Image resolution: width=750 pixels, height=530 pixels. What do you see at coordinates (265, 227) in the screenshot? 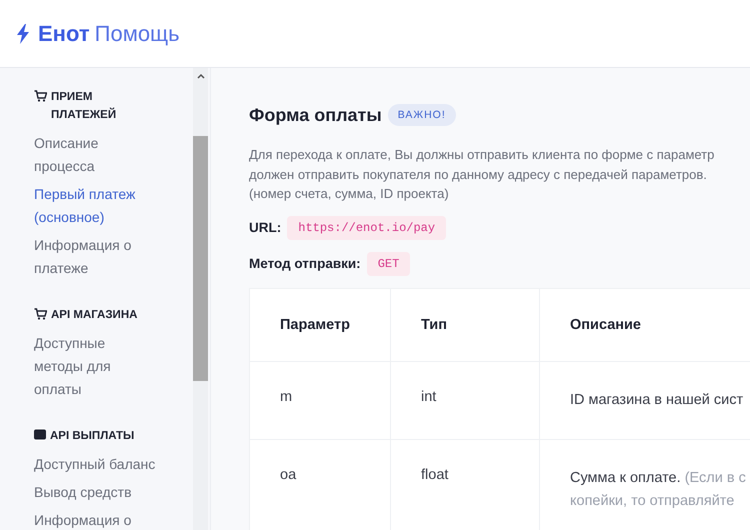
I see `field-label: URL:` at bounding box center [265, 227].